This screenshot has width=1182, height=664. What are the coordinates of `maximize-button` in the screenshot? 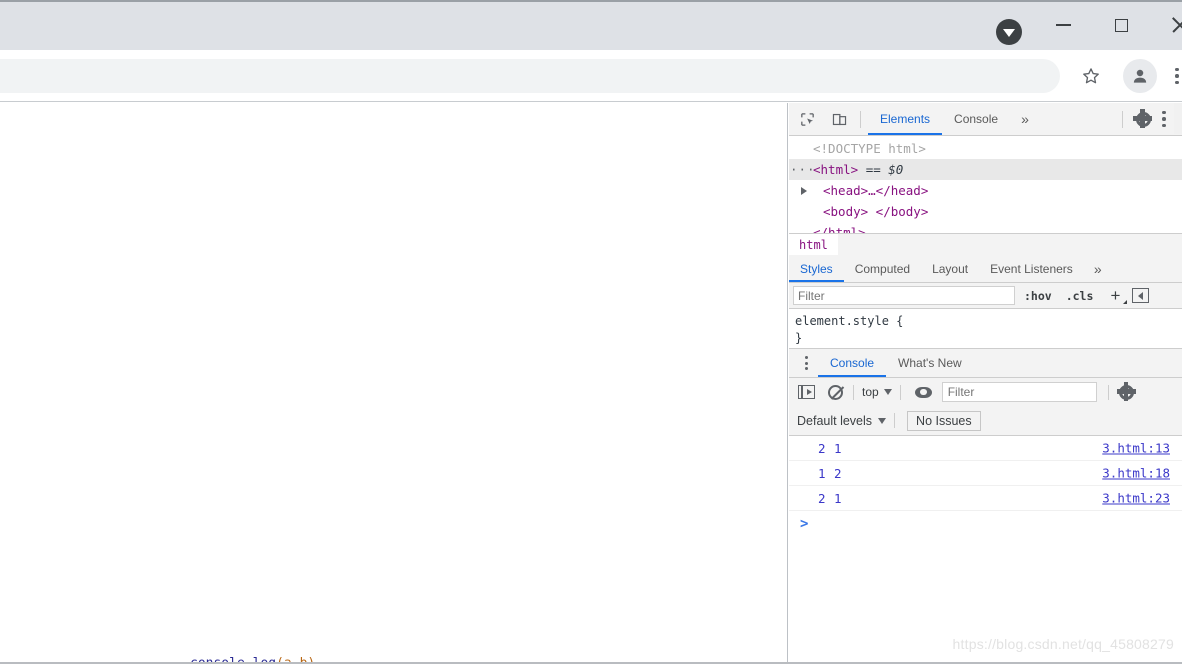 It's located at (1121, 25).